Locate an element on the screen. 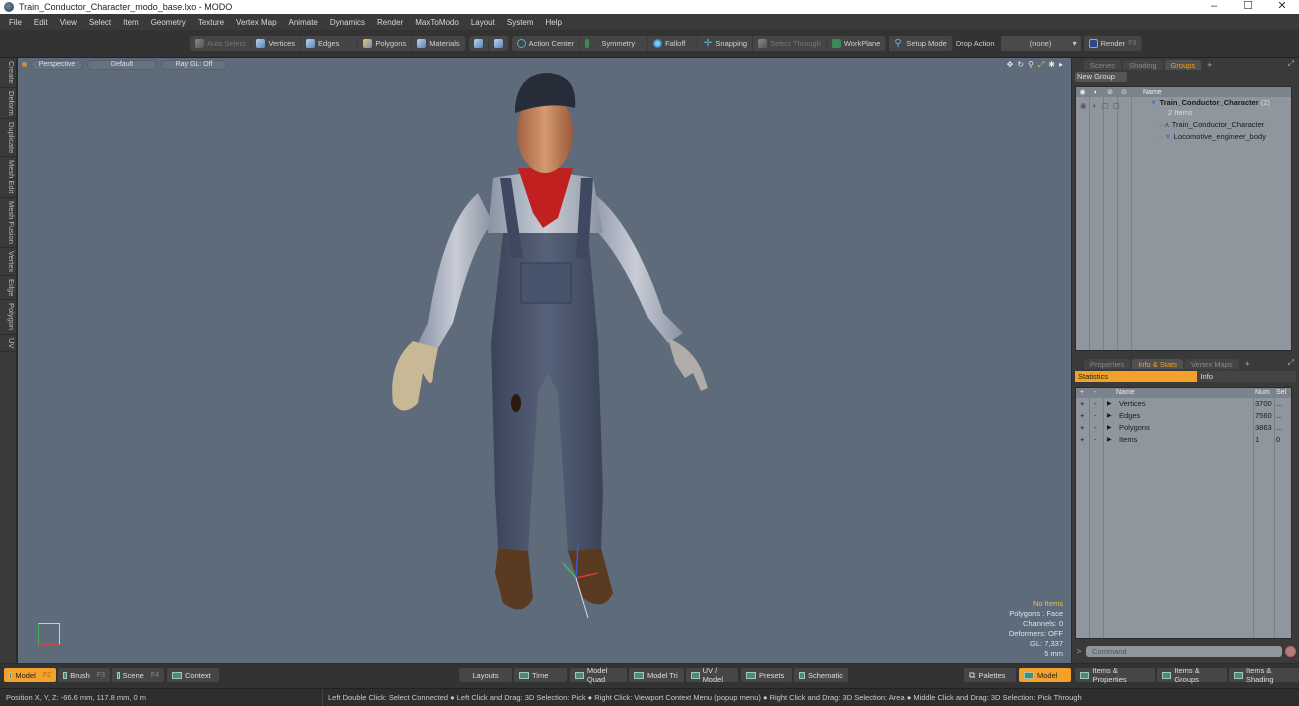 The width and height of the screenshot is (1299, 706). render-button: Render F9 is located at coordinates (1113, 43).